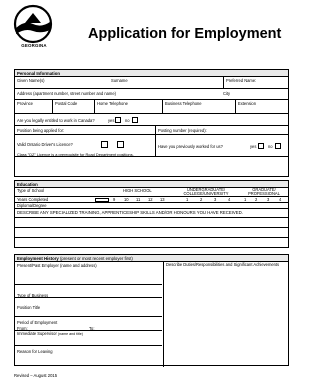 Image resolution: width=320 pixels, height=386 pixels. I want to click on diploma-label: Diploma/Degree, so click(32, 205).